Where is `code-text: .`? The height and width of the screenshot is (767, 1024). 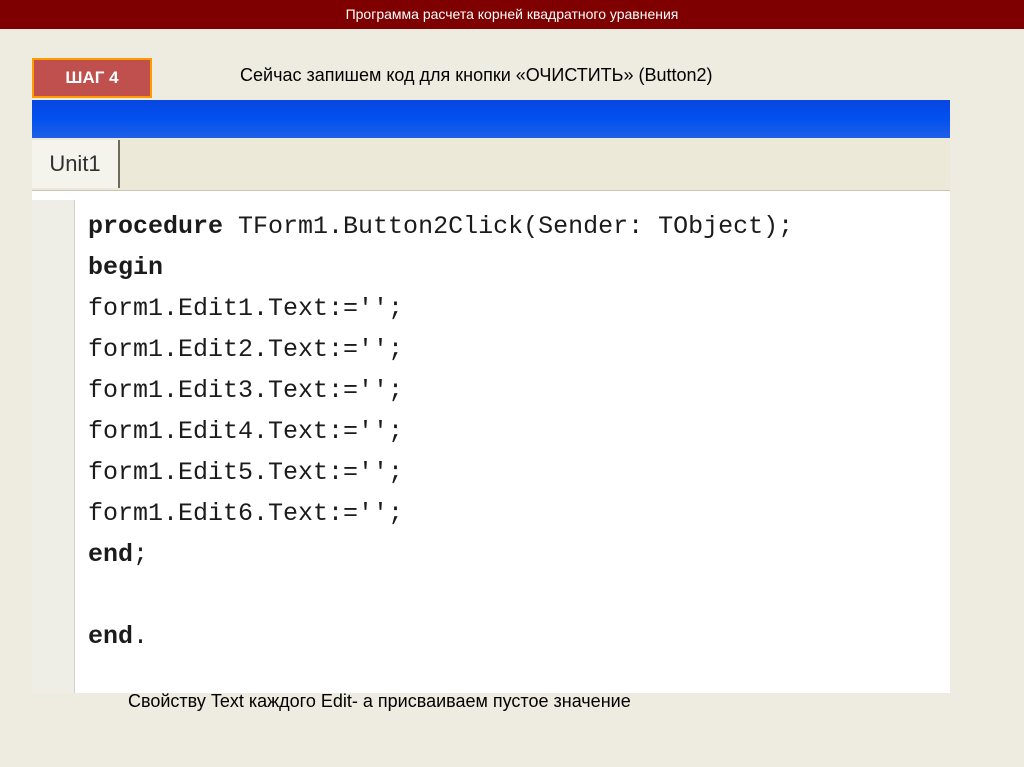
code-text: . is located at coordinates (141, 636).